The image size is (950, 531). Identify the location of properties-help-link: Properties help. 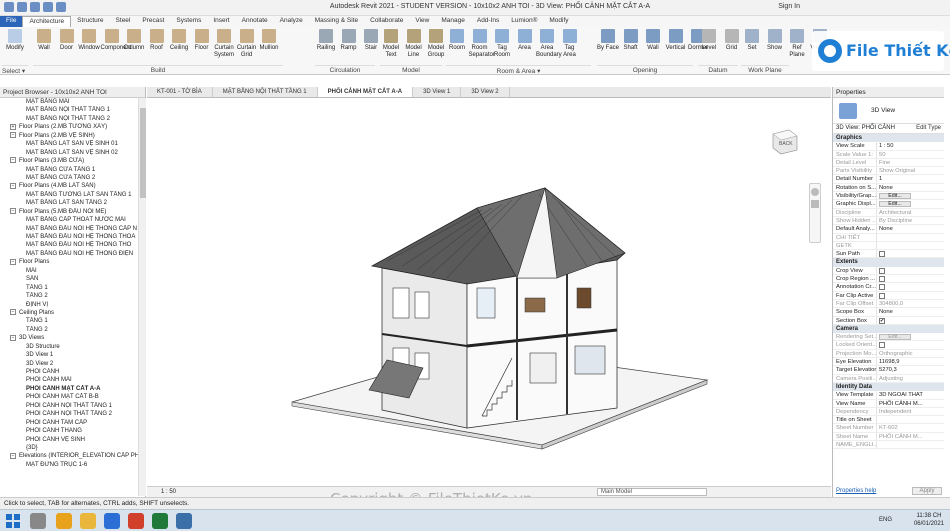
(856, 491).